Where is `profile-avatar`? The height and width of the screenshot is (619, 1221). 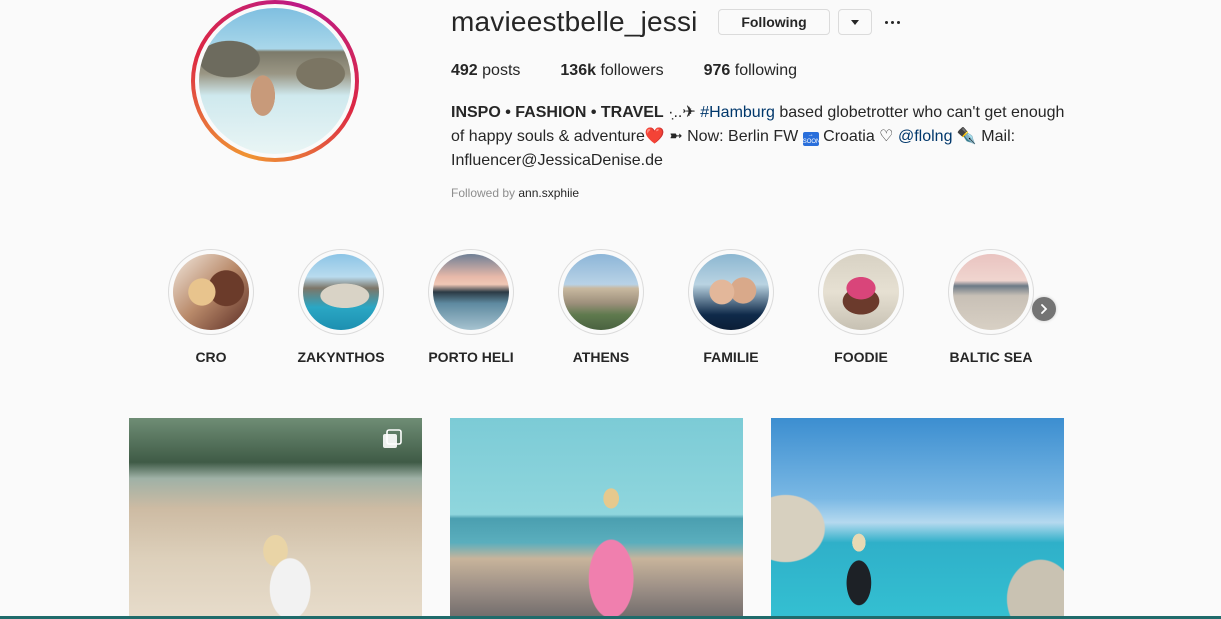 profile-avatar is located at coordinates (275, 81).